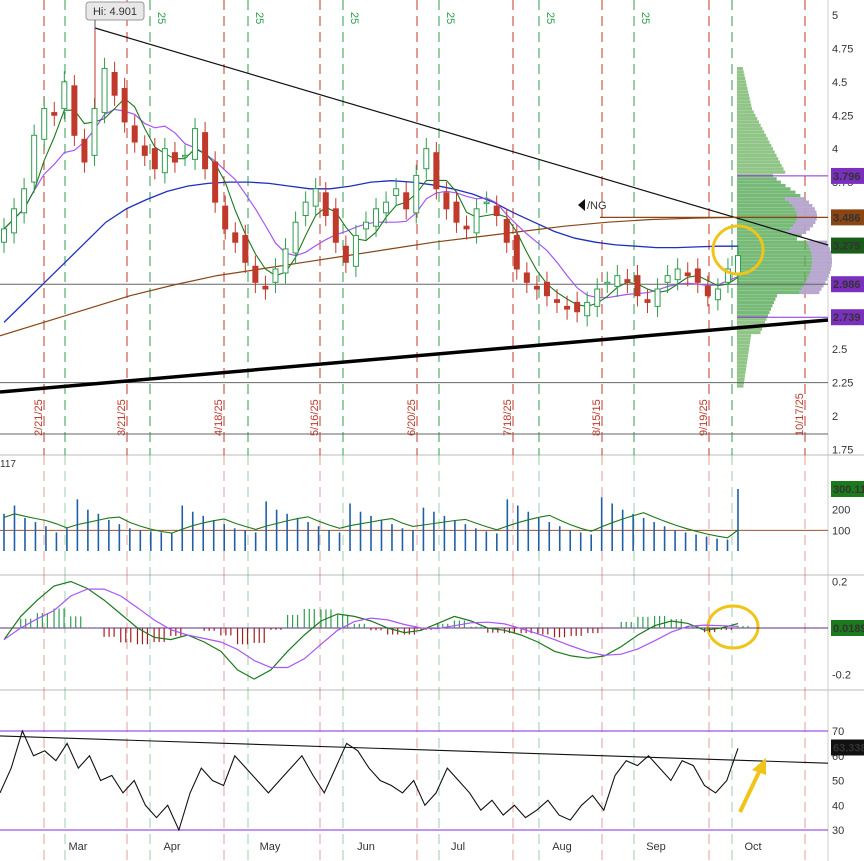  Describe the element at coordinates (414, 749) in the screenshot. I see `rsi-trendline` at that location.